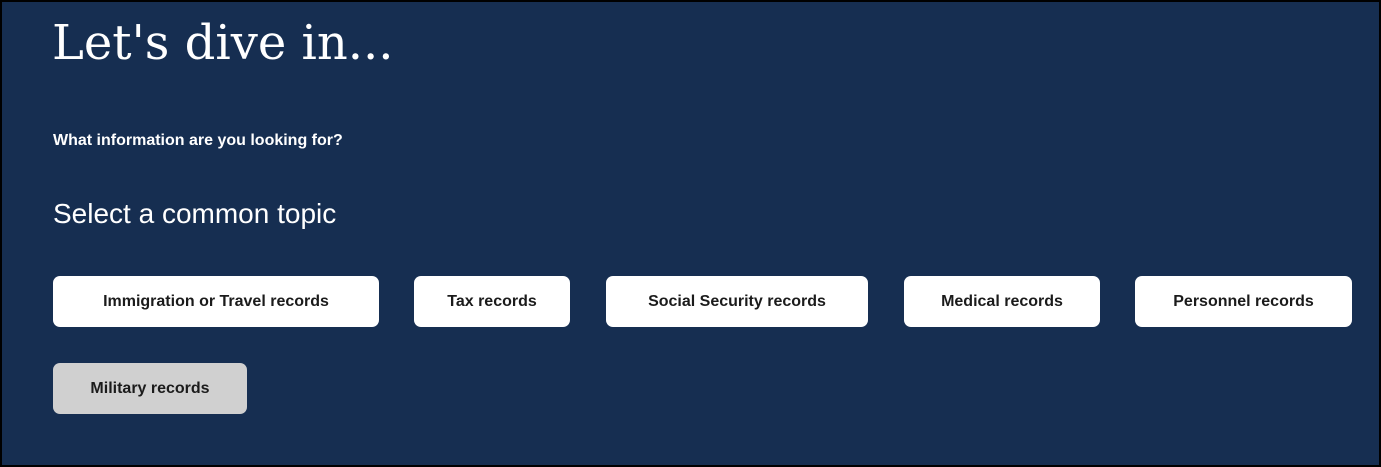 The width and height of the screenshot is (1381, 467). Describe the element at coordinates (1243, 301) in the screenshot. I see `topic-button-personnel: Personnel records` at that location.